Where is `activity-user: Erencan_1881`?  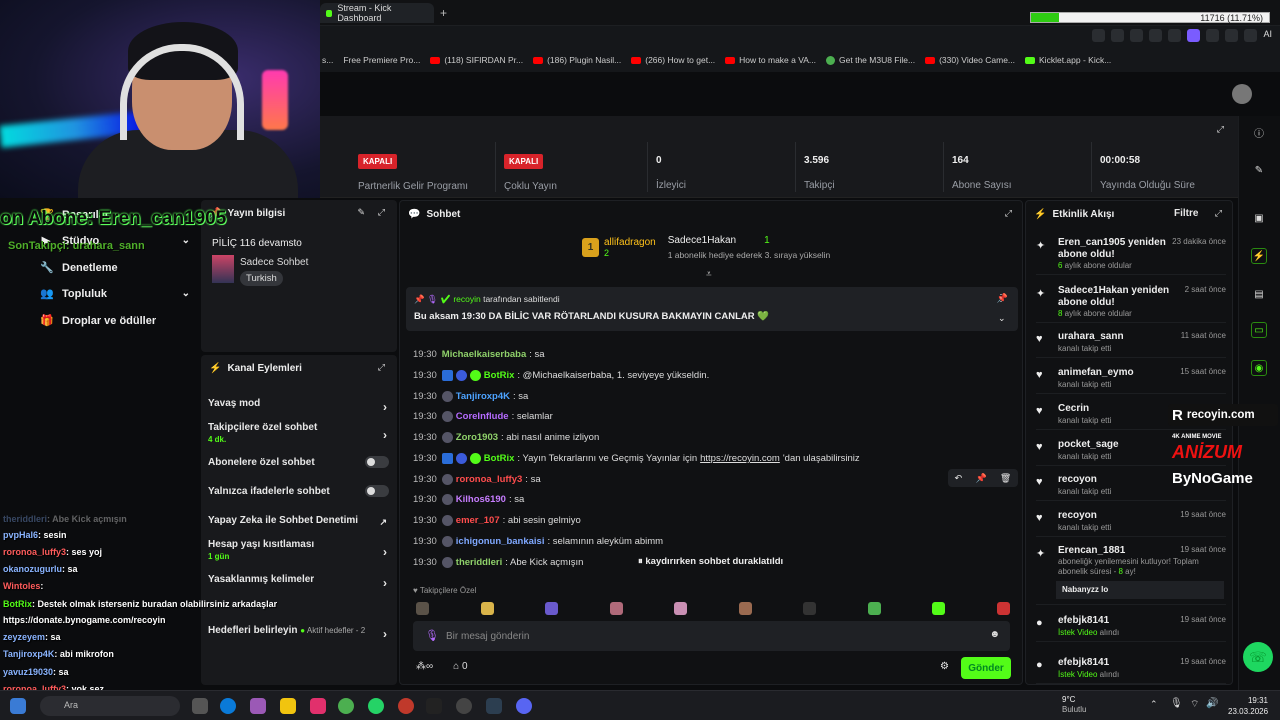
activity-user: Erencan_1881 is located at coordinates (1117, 551).